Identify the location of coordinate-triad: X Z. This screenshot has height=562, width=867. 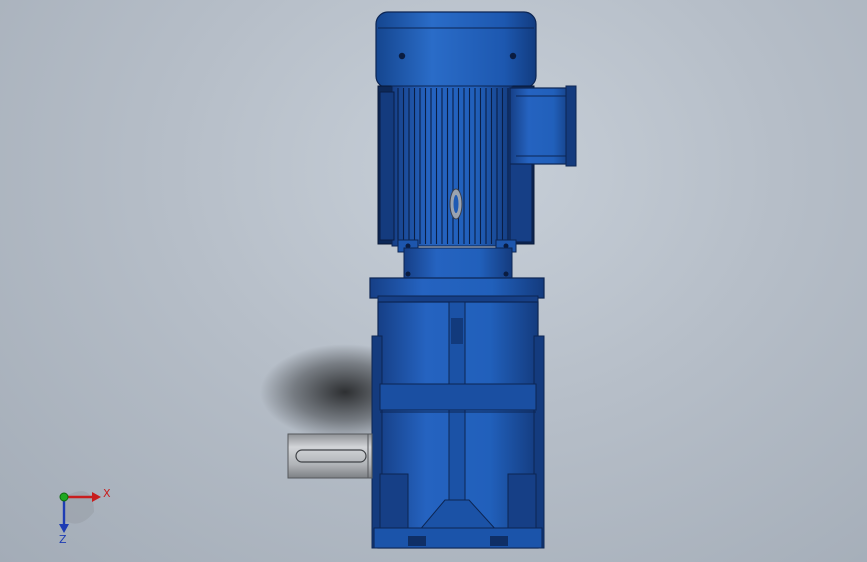
(85, 516).